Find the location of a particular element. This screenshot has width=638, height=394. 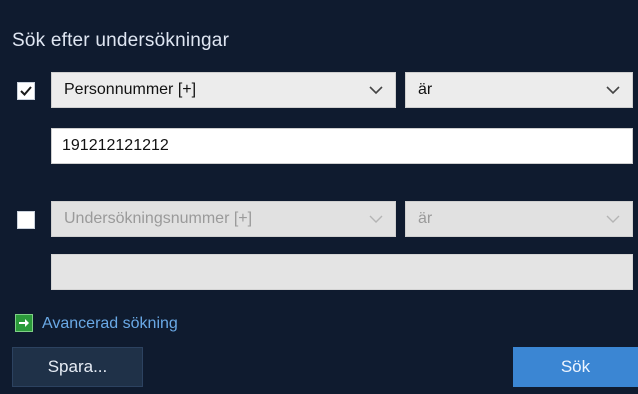

criterion-1-value: 191212121212 is located at coordinates (115, 145).